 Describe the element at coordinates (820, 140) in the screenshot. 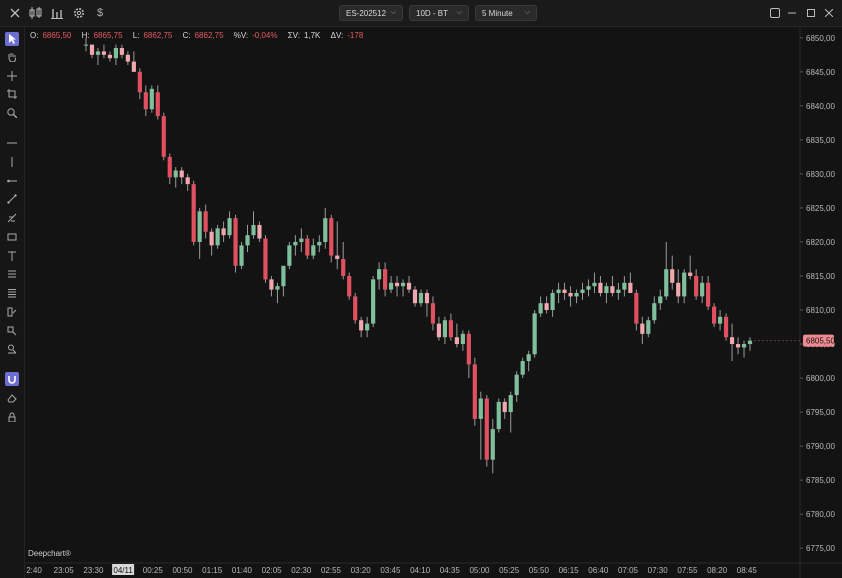

I see `price-tick-label: 6835,00` at that location.